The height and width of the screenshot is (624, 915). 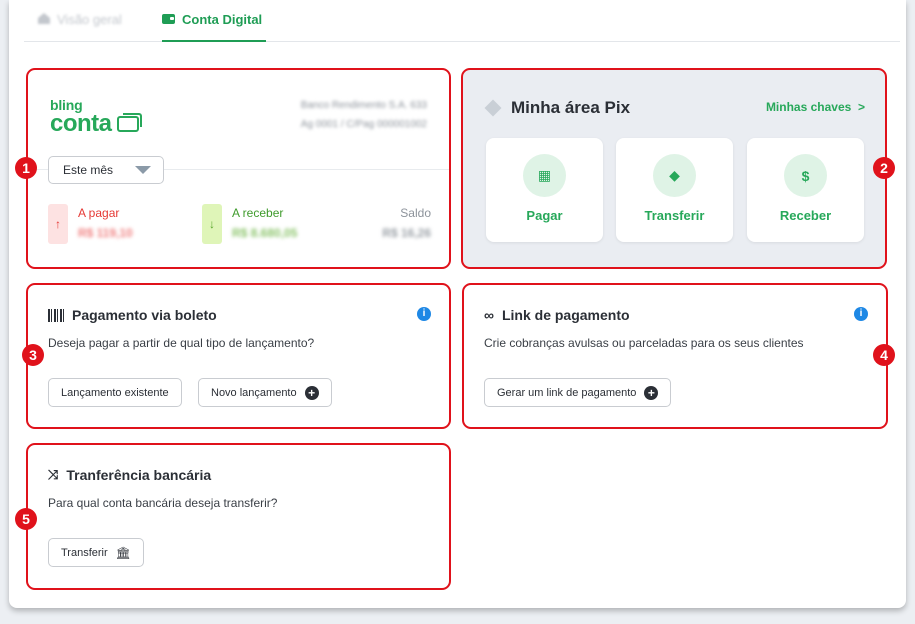 I want to click on card-logo-icon, so click(x=129, y=122).